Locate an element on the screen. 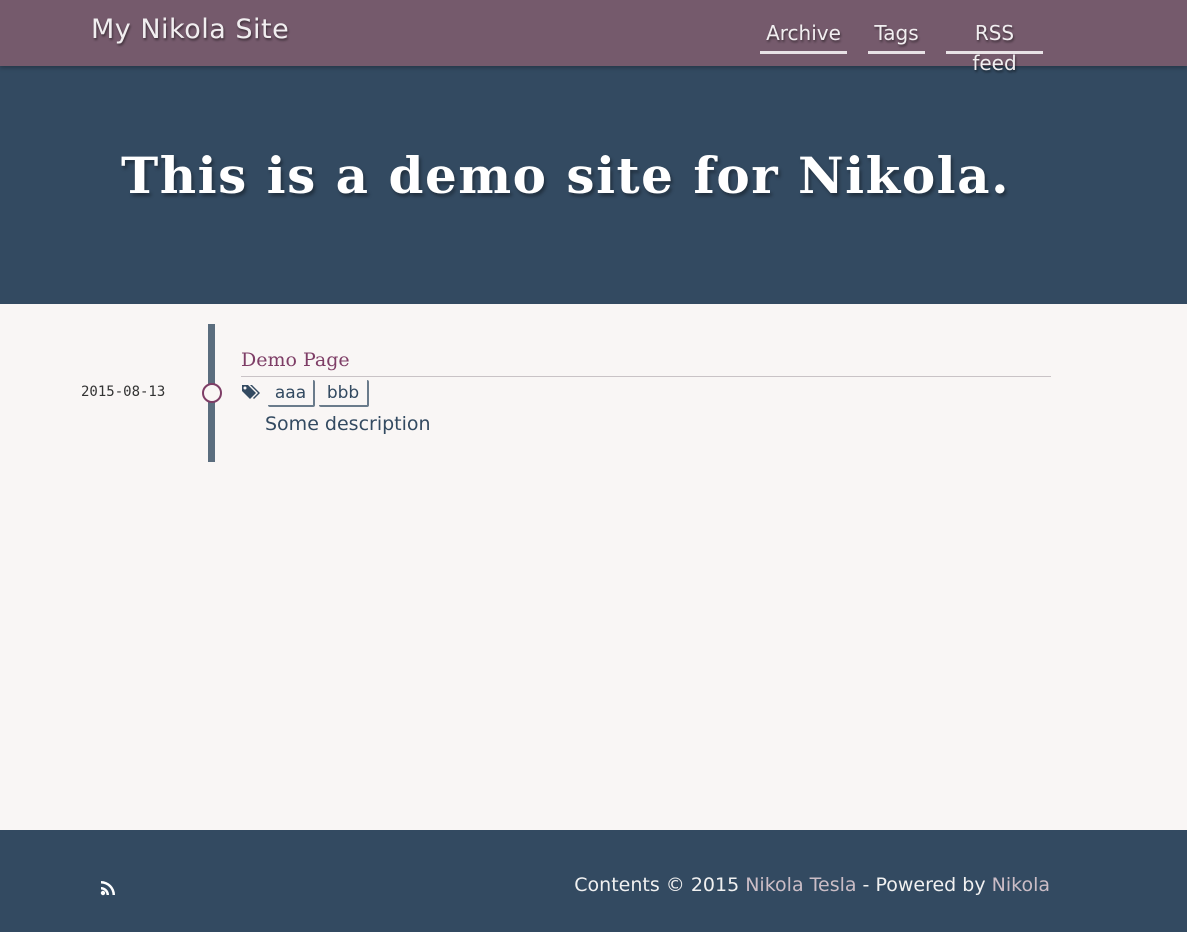  navbar: My Nikola Site Archive Tags RSS feed is located at coordinates (593, 37).